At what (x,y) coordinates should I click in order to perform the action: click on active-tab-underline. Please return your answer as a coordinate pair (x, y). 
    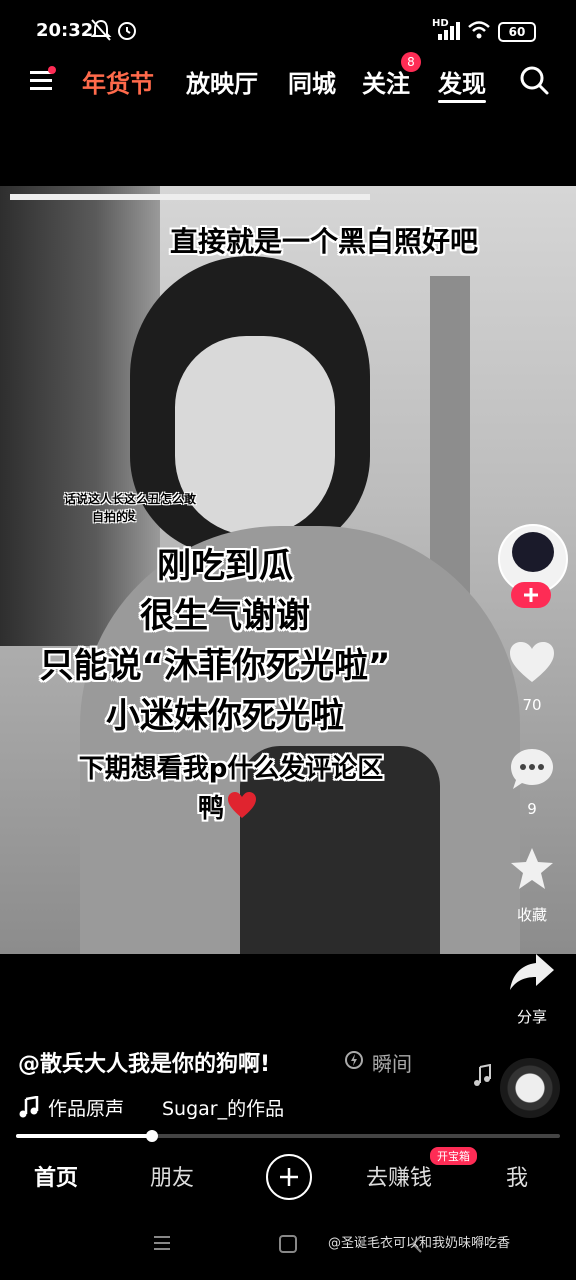
    Looking at the image, I should click on (462, 101).